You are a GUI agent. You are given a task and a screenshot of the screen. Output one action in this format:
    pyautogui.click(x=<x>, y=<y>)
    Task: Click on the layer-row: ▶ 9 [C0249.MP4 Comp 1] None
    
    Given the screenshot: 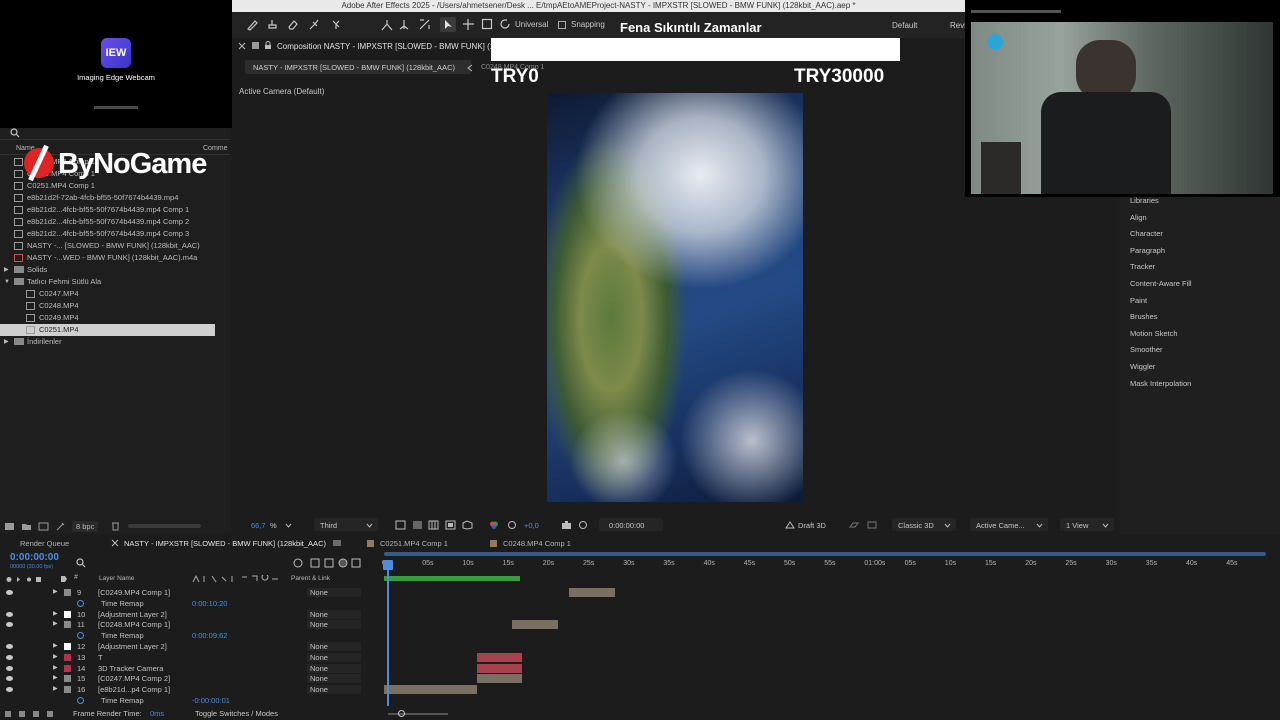 What is the action you would take?
    pyautogui.click(x=185, y=592)
    